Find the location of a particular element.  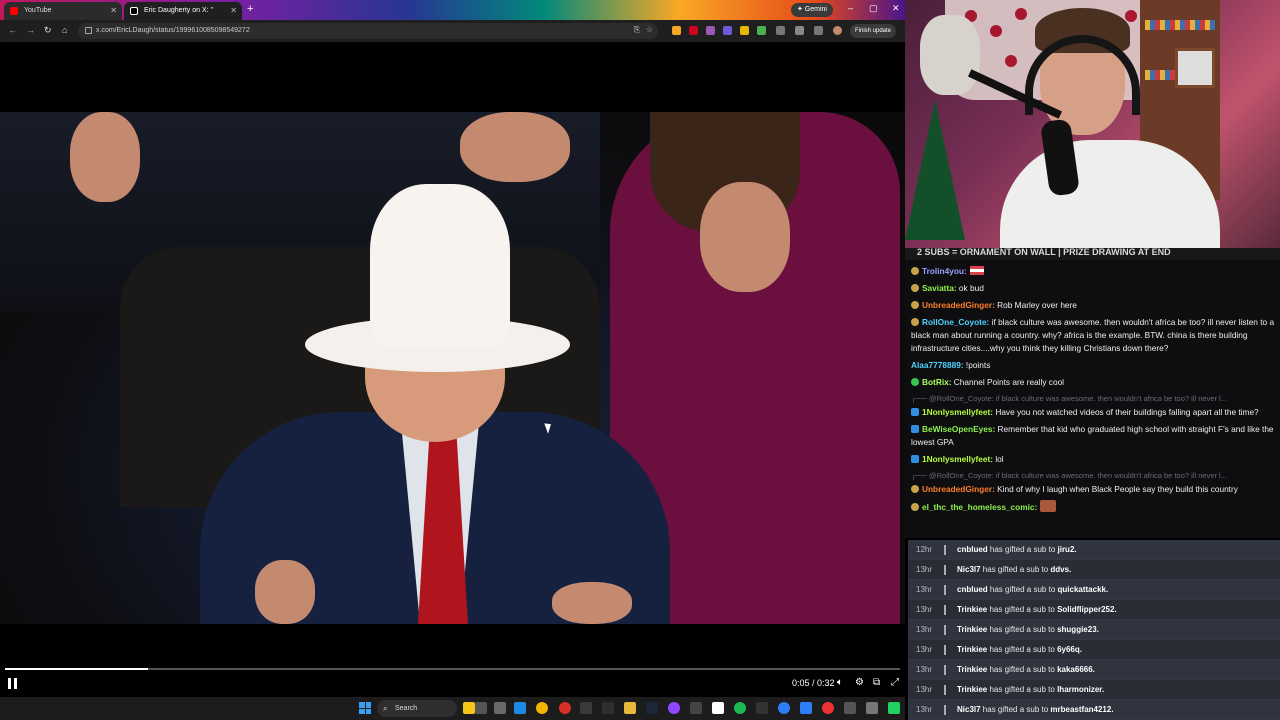

finish-update-button: Finish update is located at coordinates (873, 31).